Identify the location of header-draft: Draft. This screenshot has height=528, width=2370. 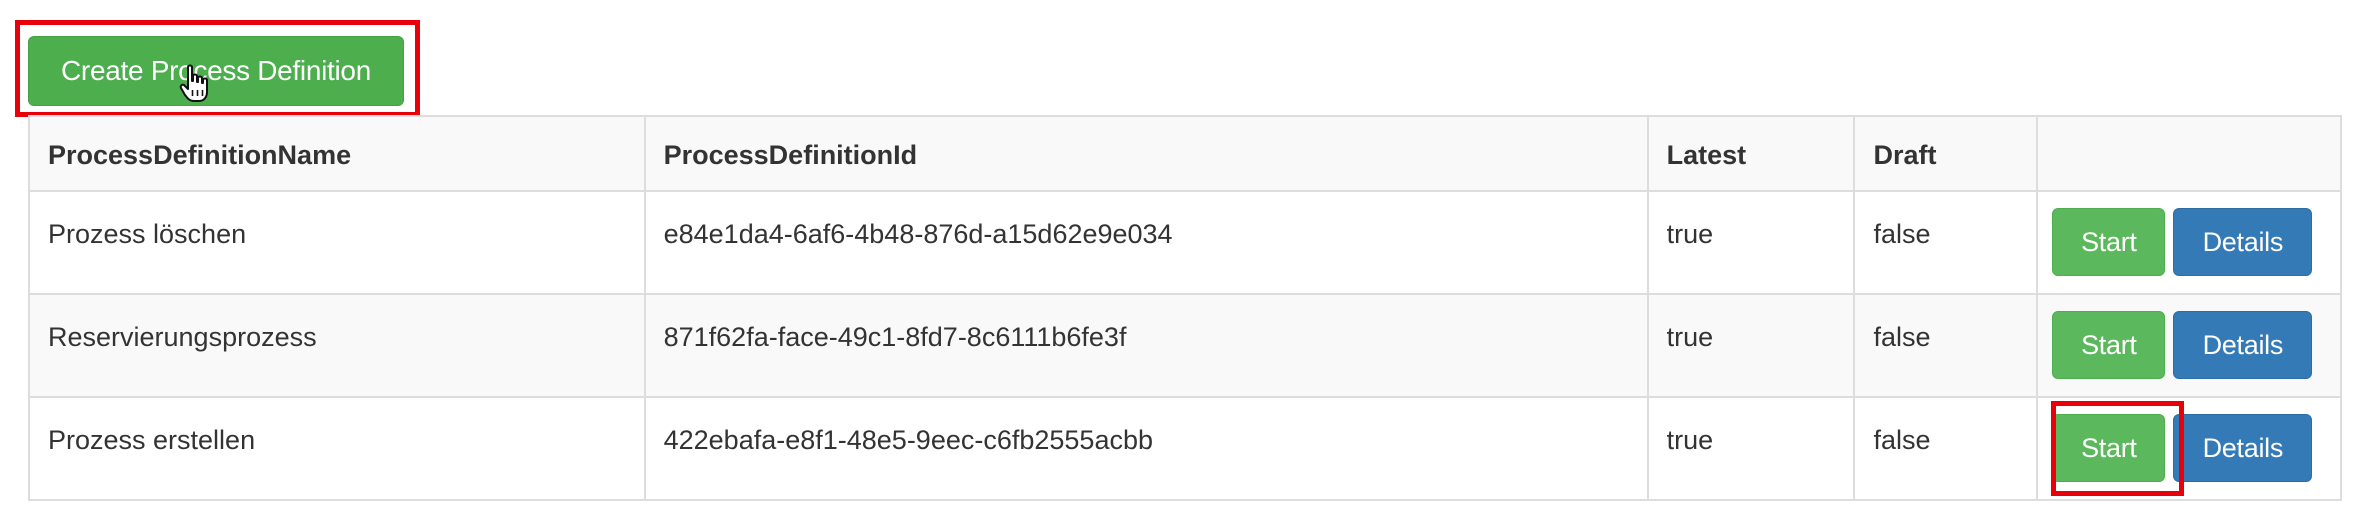
(1946, 153).